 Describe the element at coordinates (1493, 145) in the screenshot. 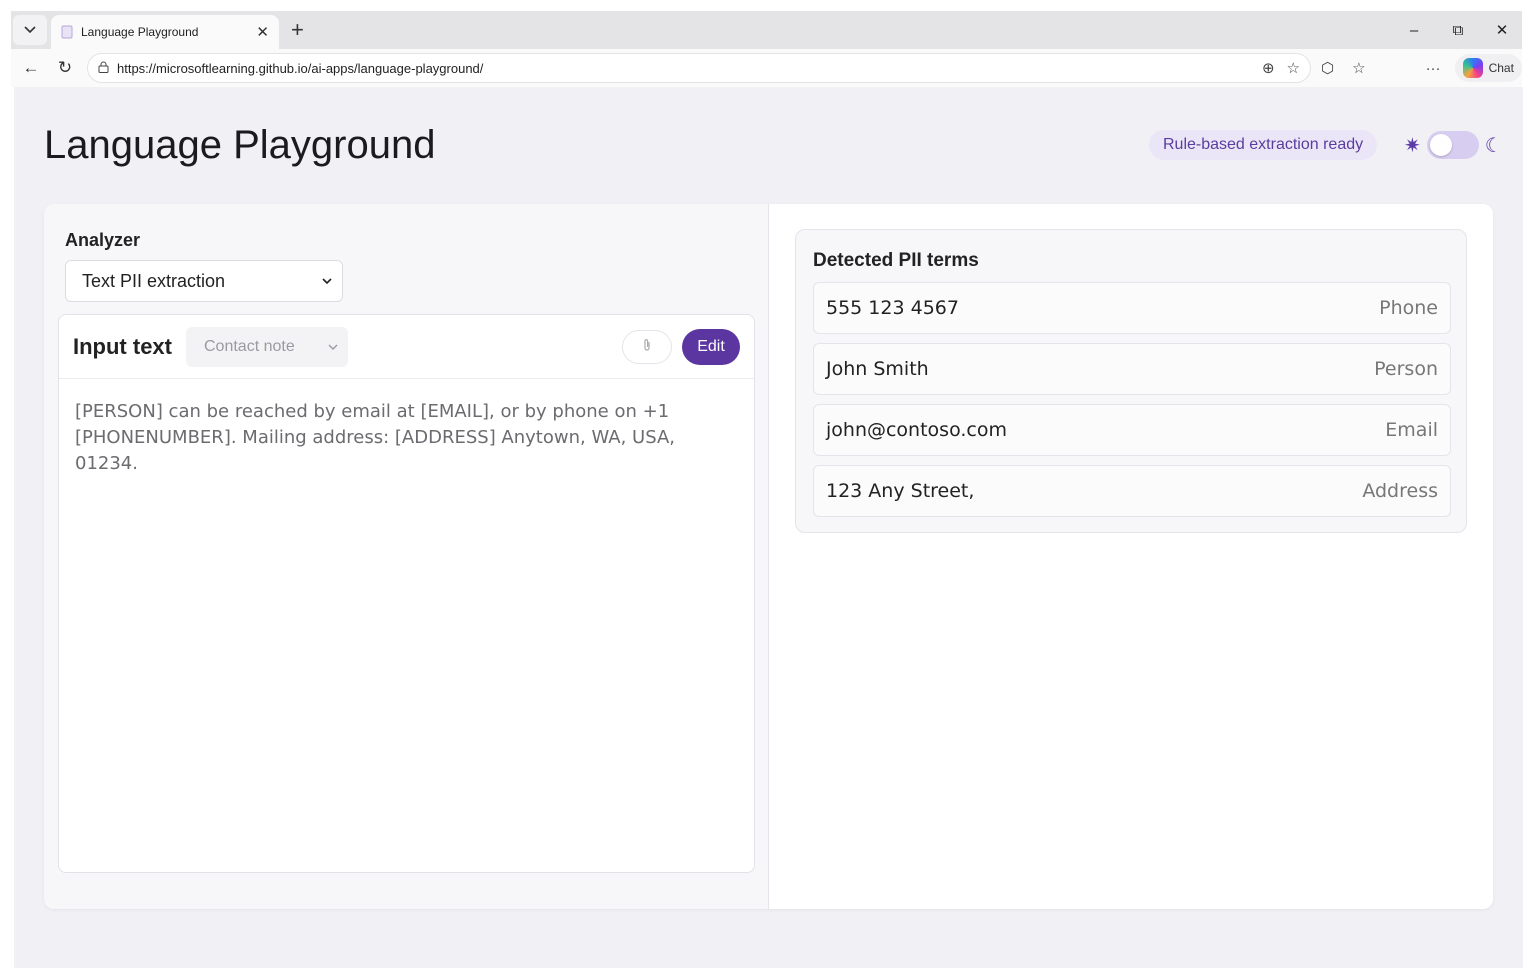

I see `moon-icon: ☾` at that location.